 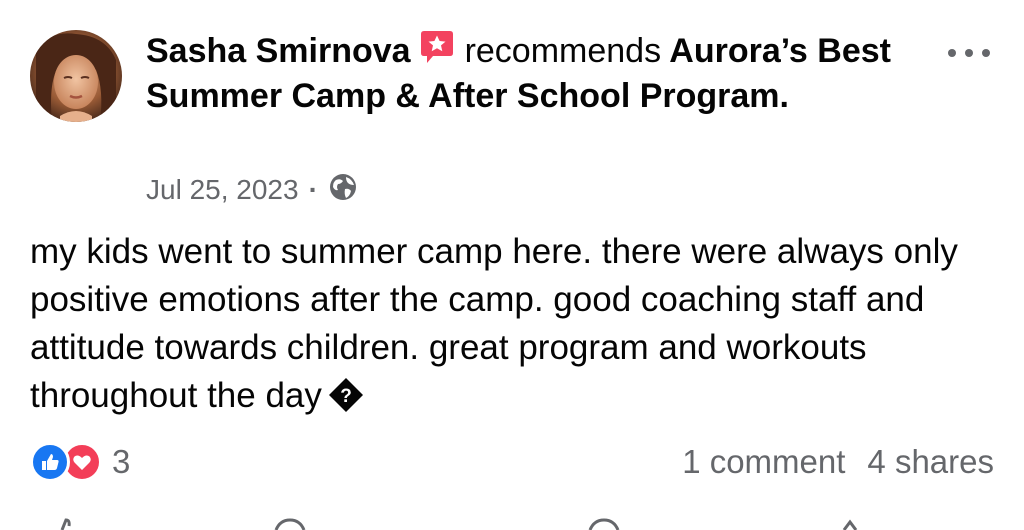 I want to click on shares-count-link: 4 shares, so click(x=930, y=462).